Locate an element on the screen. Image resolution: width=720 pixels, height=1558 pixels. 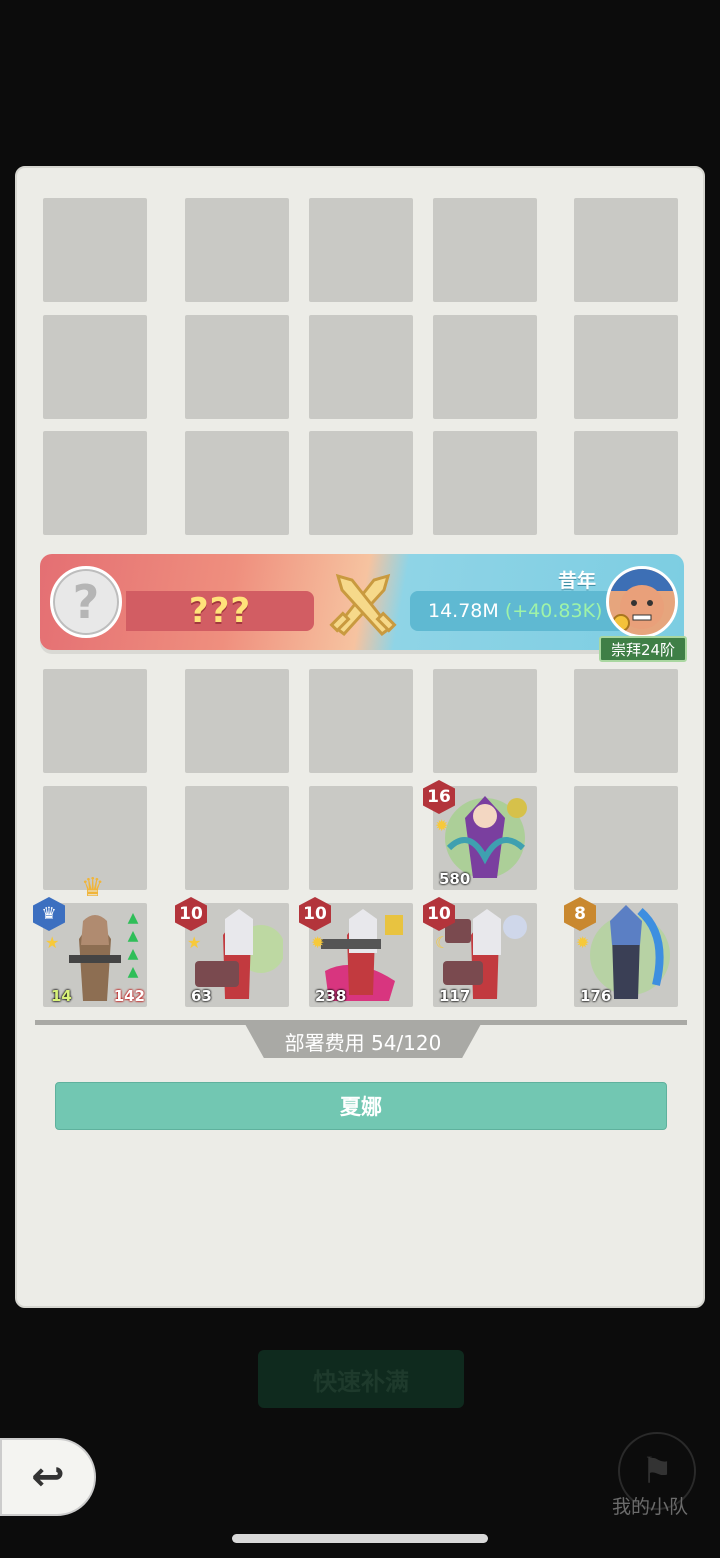
my-team-label: 我的小队 is located at coordinates (650, 1507).